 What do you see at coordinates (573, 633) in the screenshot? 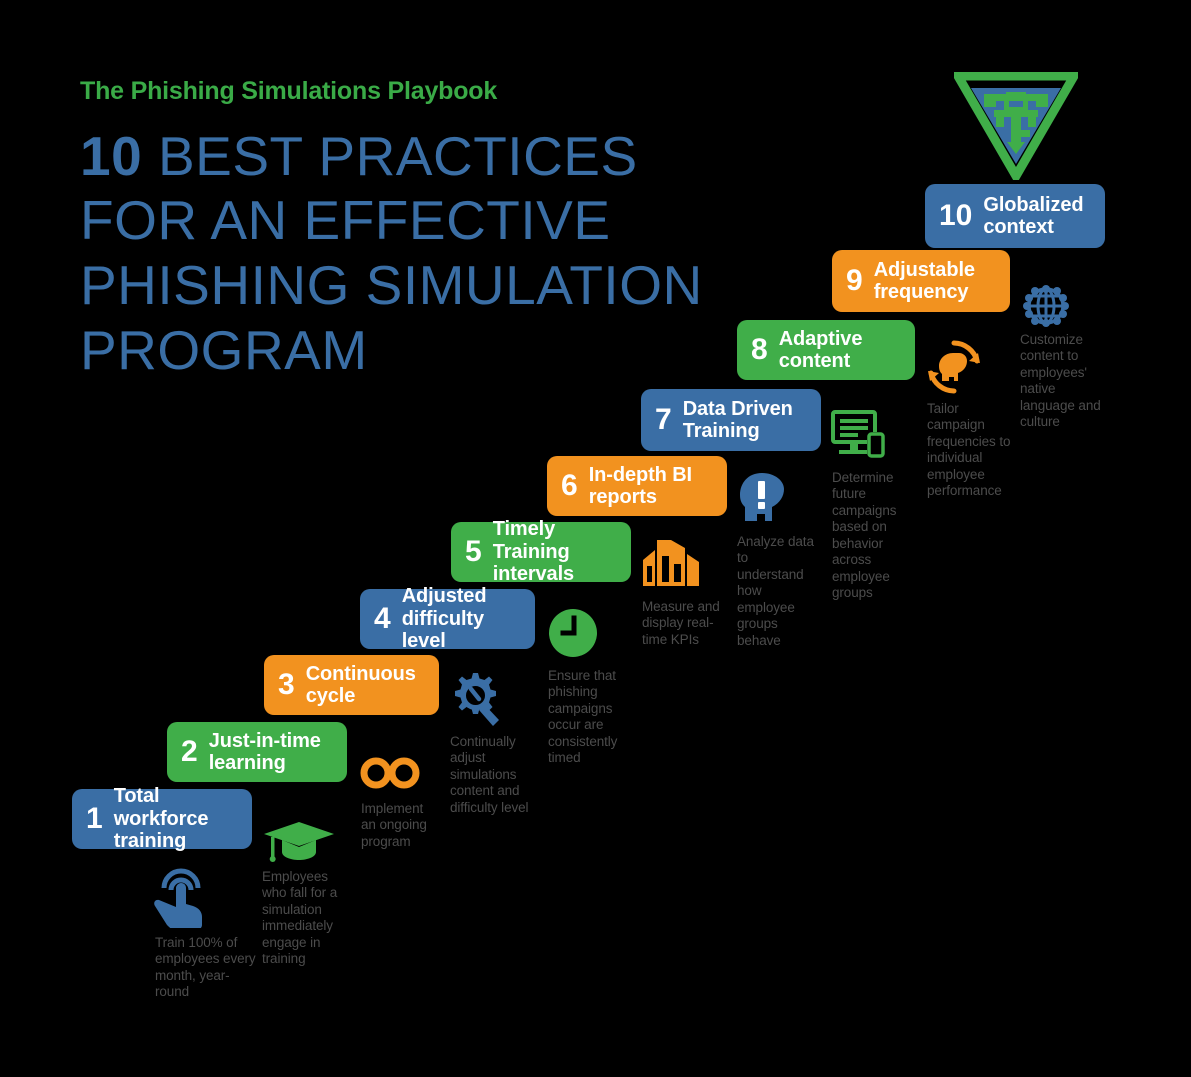
I see `clock-icon` at bounding box center [573, 633].